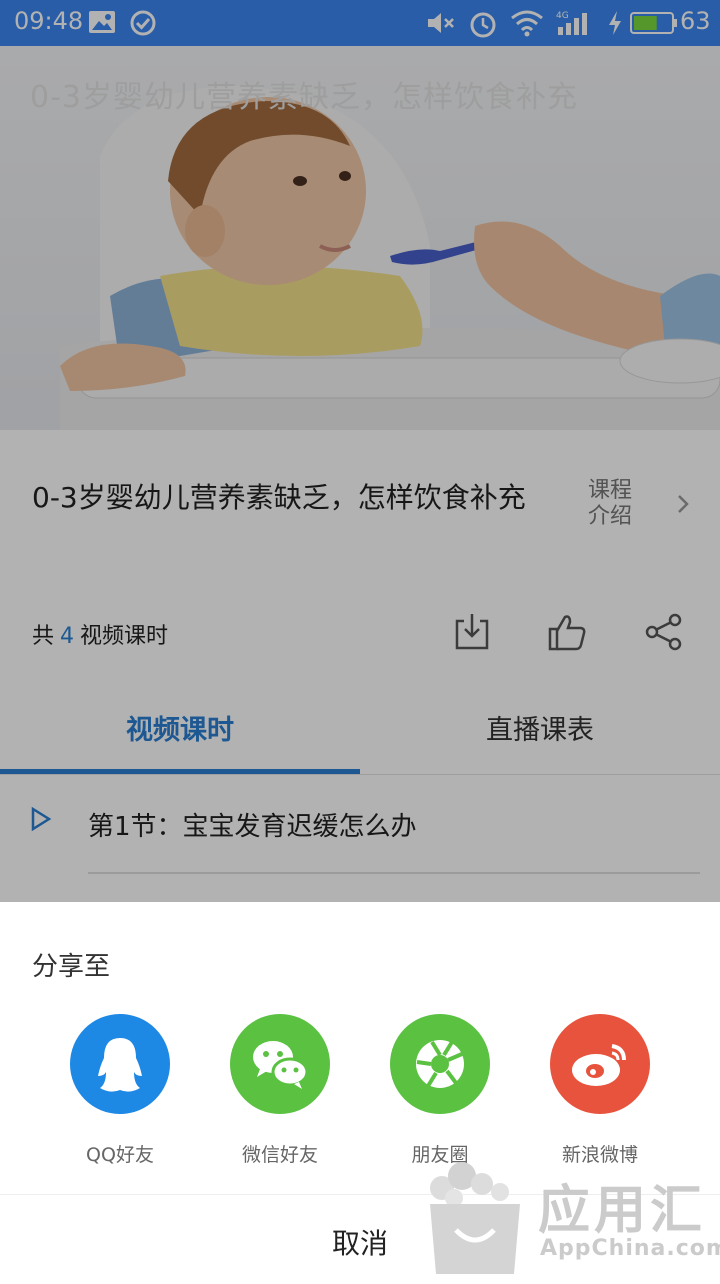 The height and width of the screenshot is (1284, 720). What do you see at coordinates (120, 1155) in the screenshot?
I see `share-label-qq: QQ好友` at bounding box center [120, 1155].